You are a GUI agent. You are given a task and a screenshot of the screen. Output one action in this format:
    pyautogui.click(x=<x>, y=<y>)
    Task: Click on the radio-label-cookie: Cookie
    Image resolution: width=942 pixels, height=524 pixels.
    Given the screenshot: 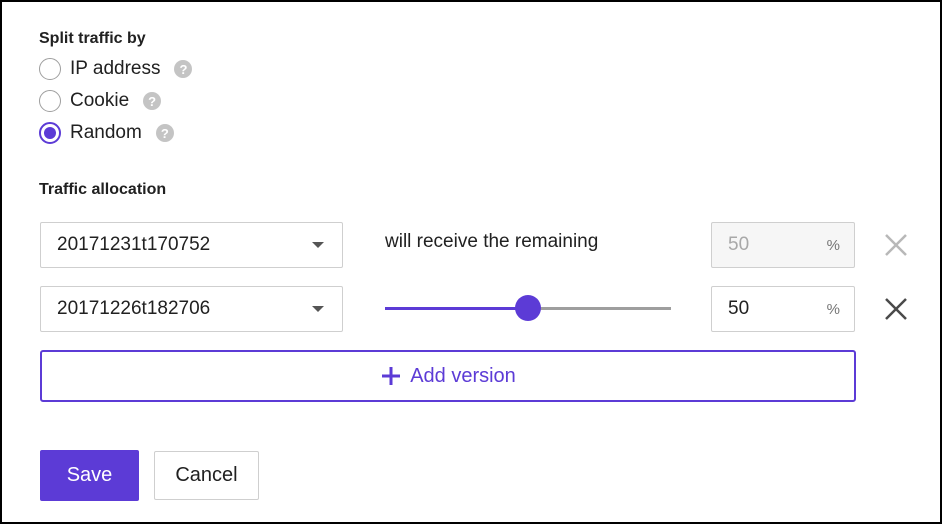 What is the action you would take?
    pyautogui.click(x=100, y=100)
    